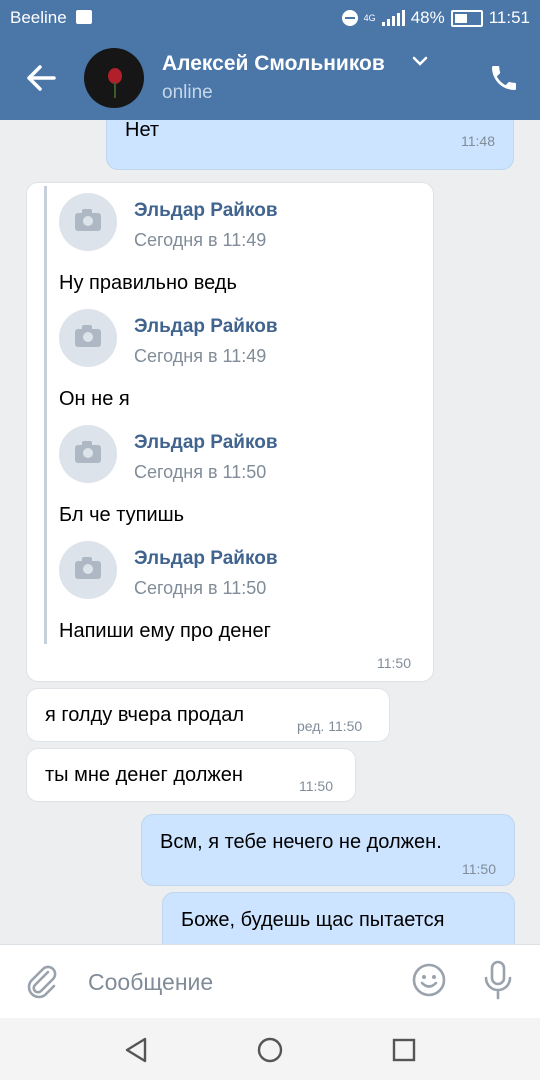 This screenshot has height=1080, width=540. I want to click on status-icons: 4G 48% 11:51, so click(435, 18).